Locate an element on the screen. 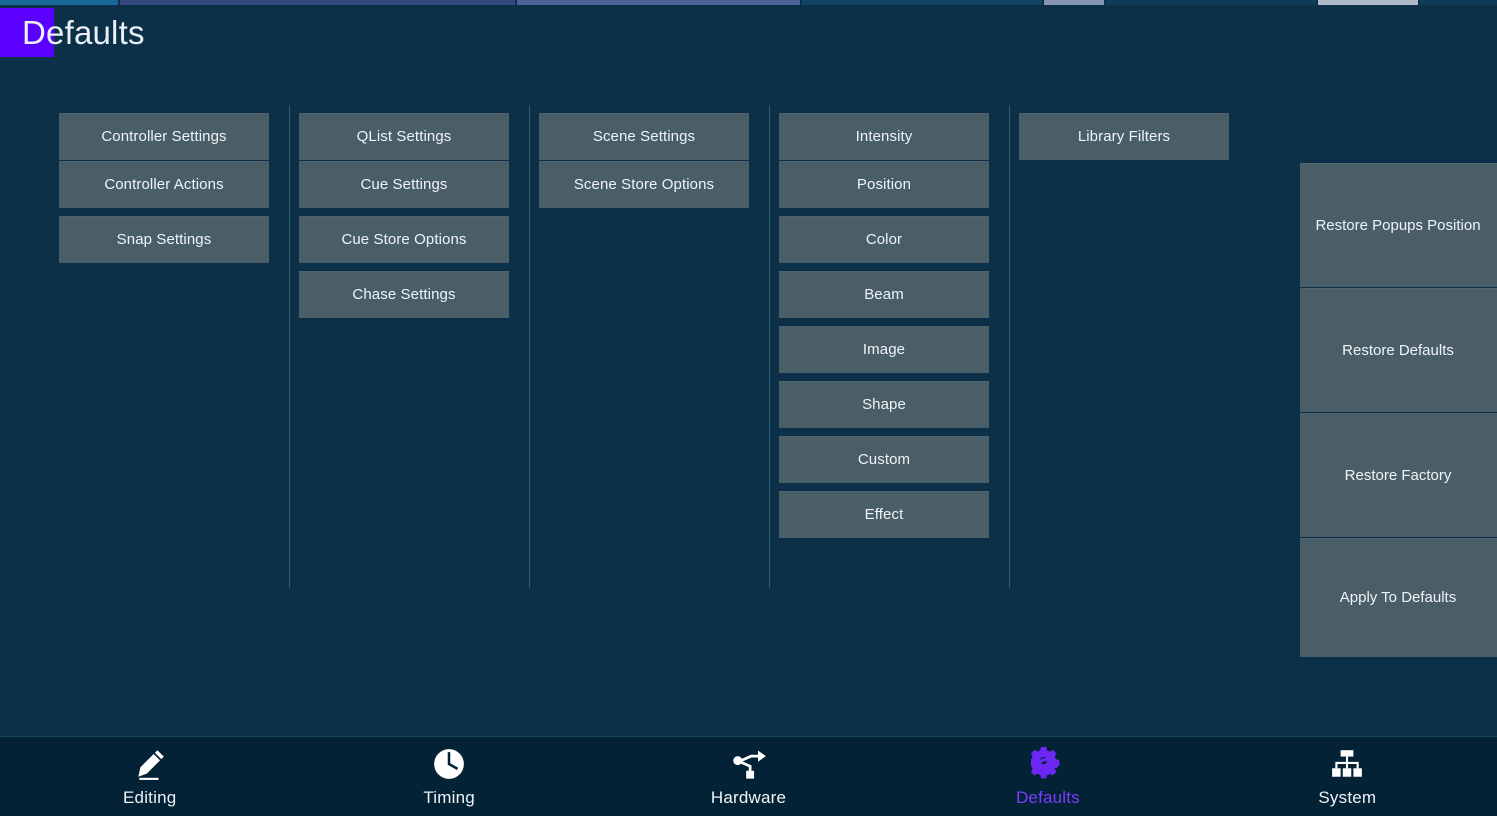  bottom-navigation-bar: Editing Timing Hardware Defaults System is located at coordinates (748, 776).